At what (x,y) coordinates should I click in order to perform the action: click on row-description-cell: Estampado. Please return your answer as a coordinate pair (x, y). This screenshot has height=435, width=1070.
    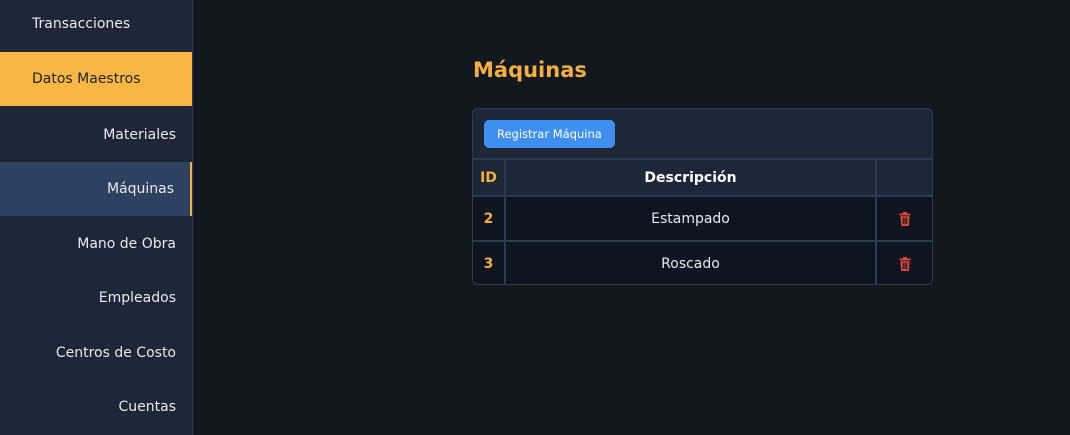
    Looking at the image, I should click on (690, 218).